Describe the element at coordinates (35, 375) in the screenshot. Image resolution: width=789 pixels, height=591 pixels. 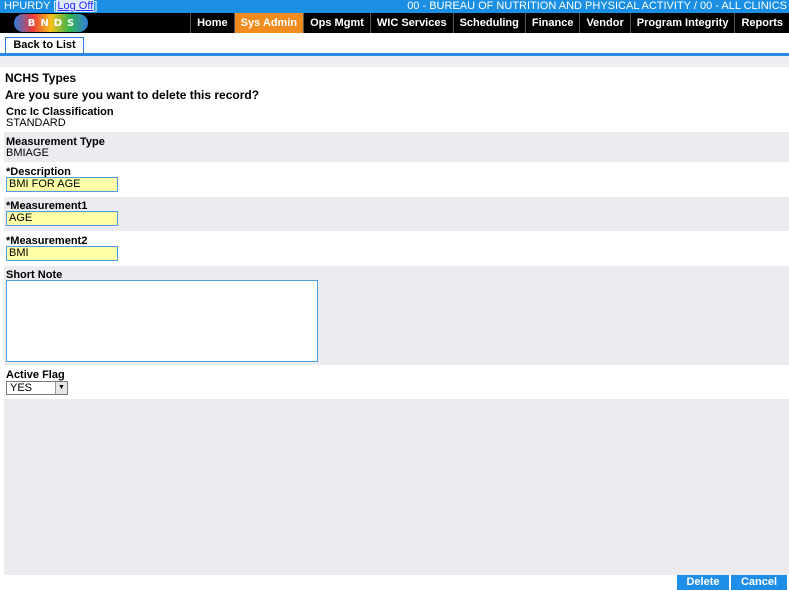
I see `active-flag-label: Active Flag` at that location.